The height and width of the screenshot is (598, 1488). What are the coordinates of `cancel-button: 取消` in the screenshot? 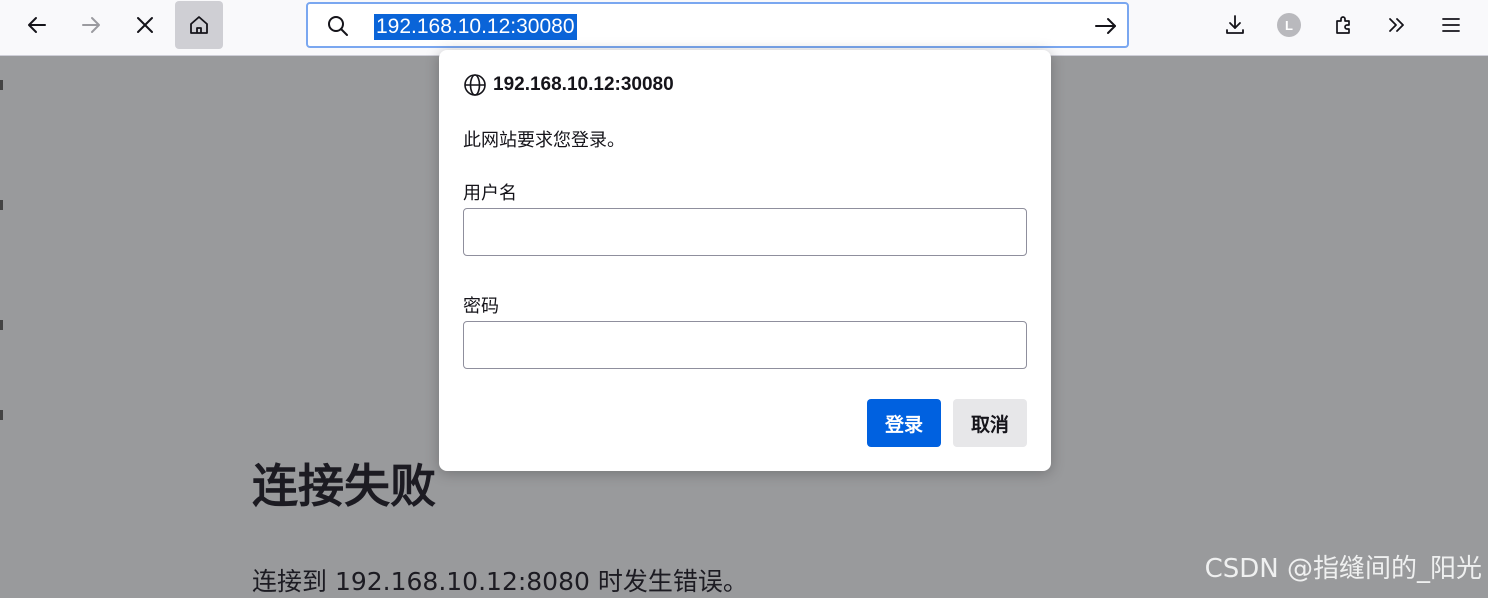 It's located at (990, 423).